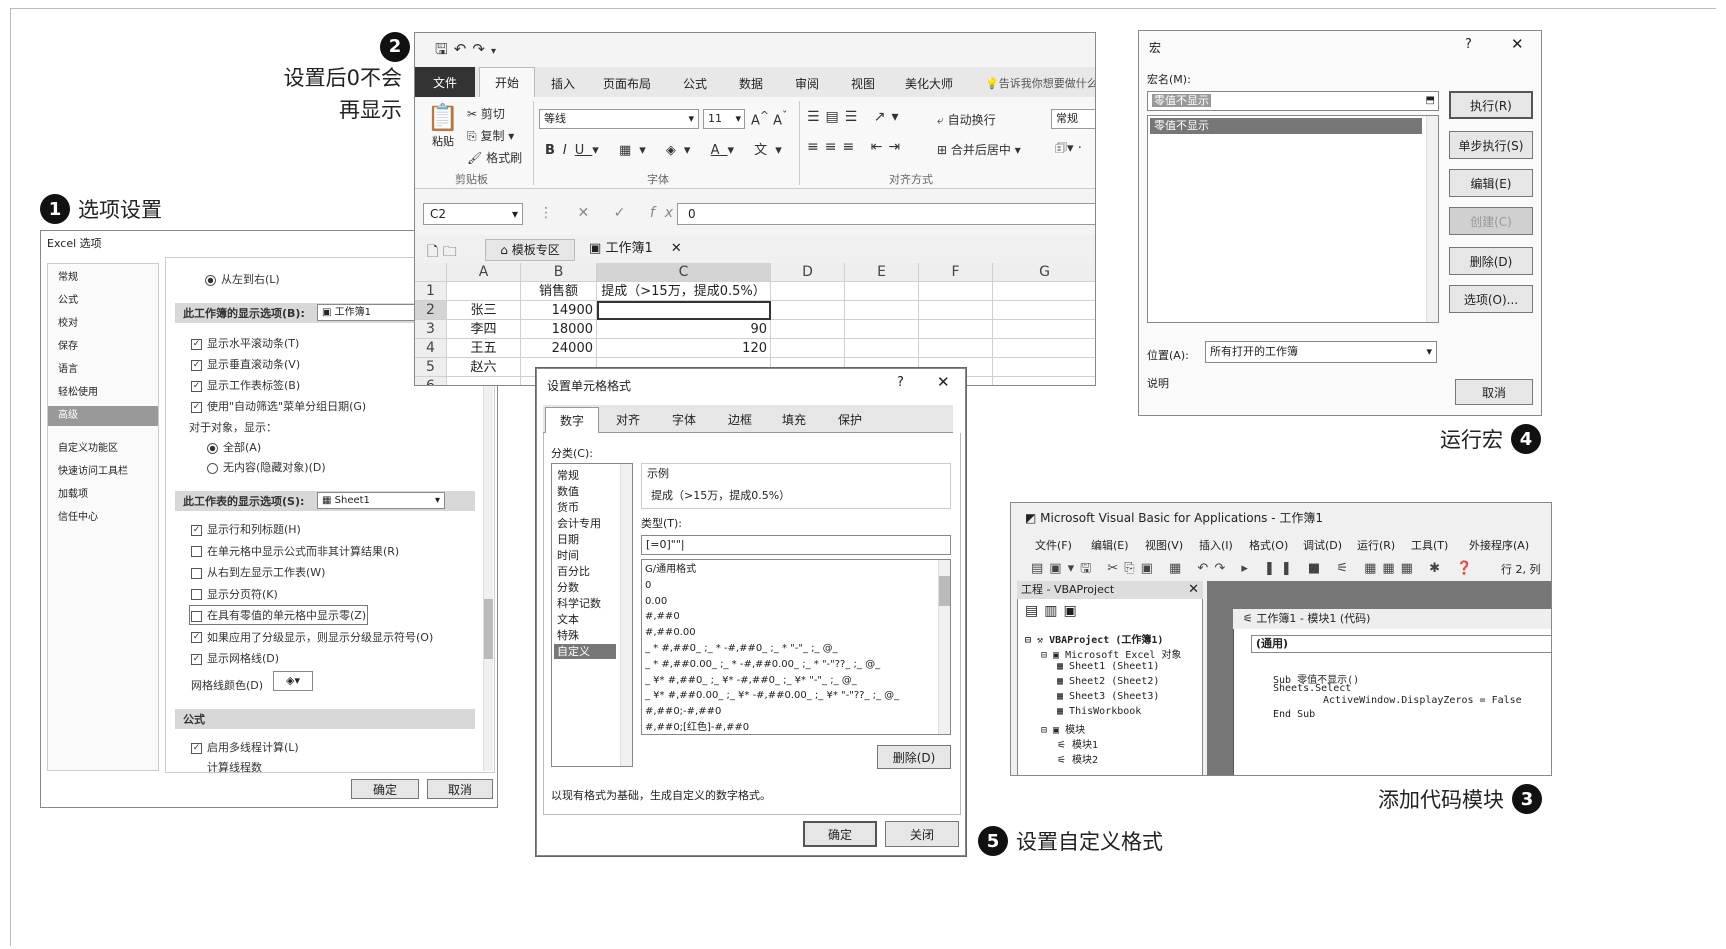 This screenshot has width=1726, height=949. I want to click on gridline-color-button: ◈▾, so click(293, 681).